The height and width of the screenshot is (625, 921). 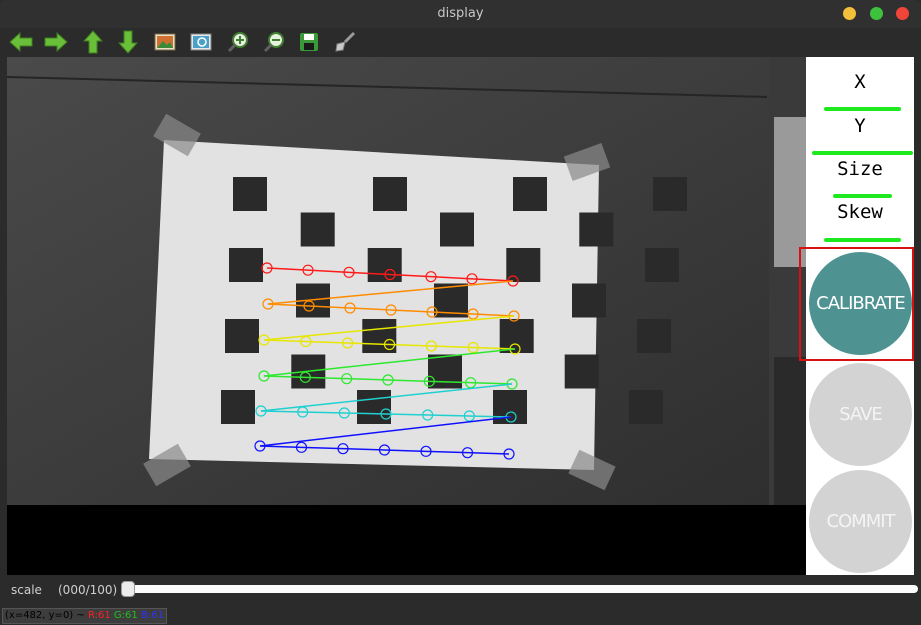 I want to click on scale-slider-track, so click(x=520, y=589).